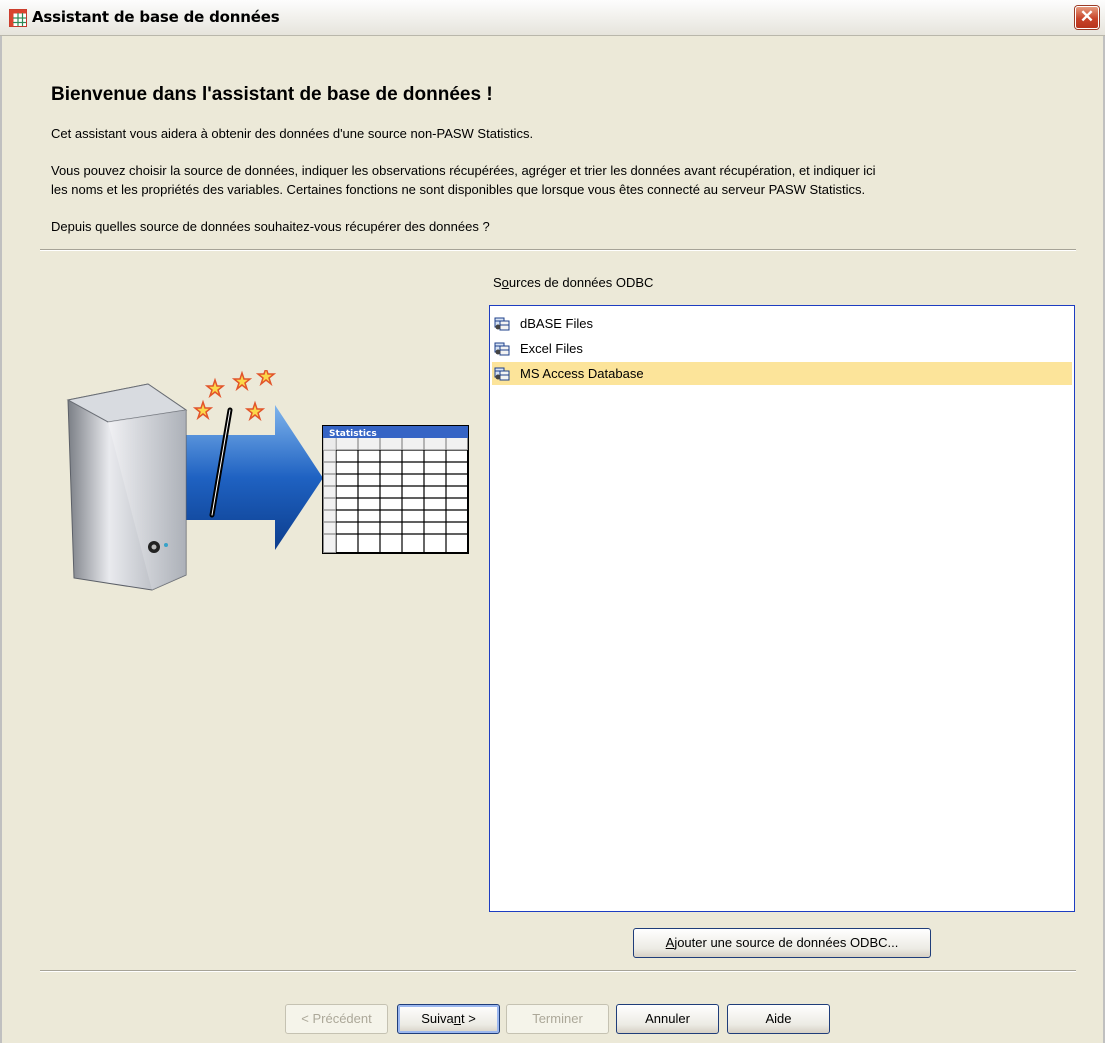 This screenshot has height=1043, width=1105. What do you see at coordinates (778, 1019) in the screenshot?
I see `help-button: Aide` at bounding box center [778, 1019].